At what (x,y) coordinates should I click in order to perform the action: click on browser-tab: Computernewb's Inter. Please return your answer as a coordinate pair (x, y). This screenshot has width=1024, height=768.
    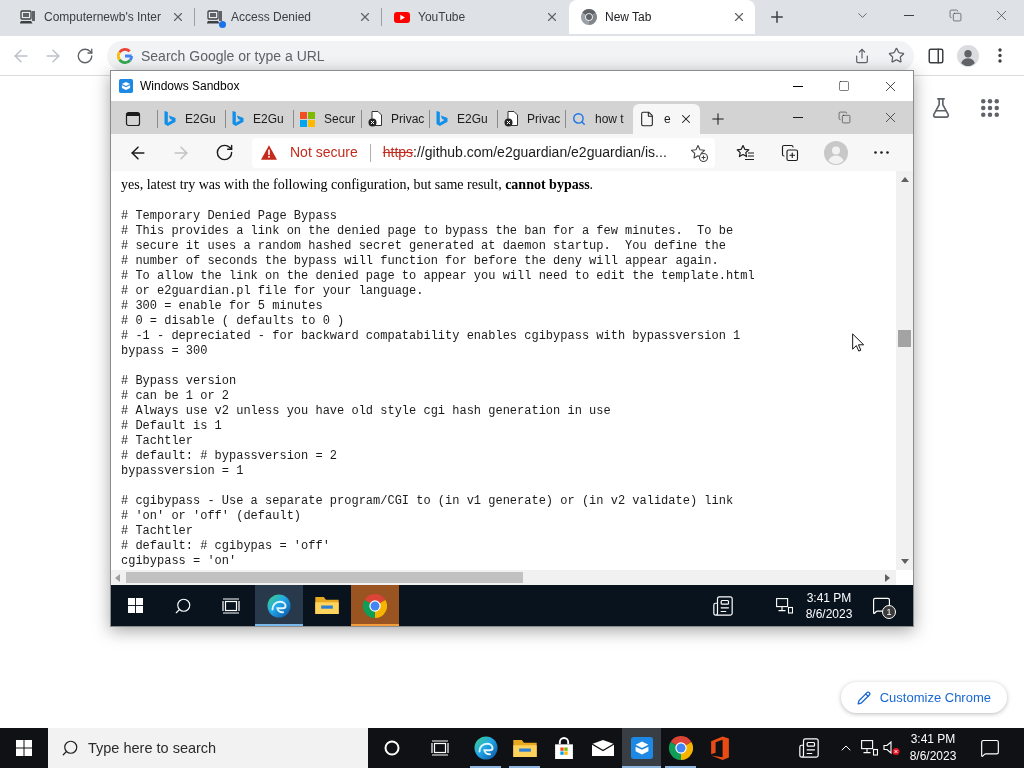
    Looking at the image, I should click on (101, 17).